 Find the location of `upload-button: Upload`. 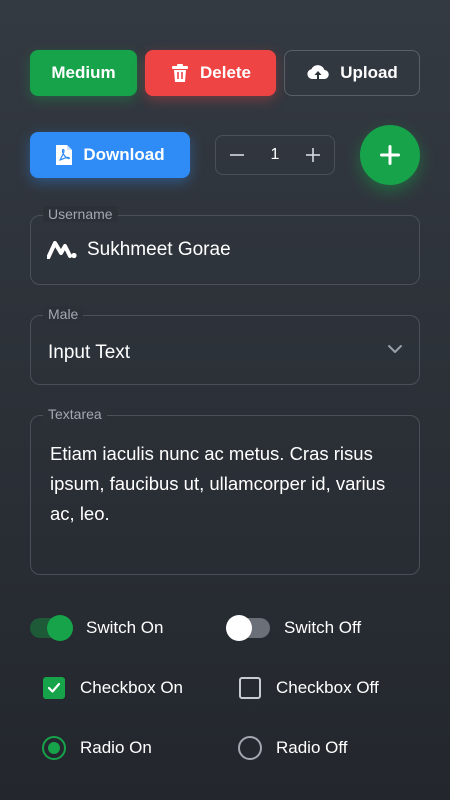

upload-button: Upload is located at coordinates (352, 73).